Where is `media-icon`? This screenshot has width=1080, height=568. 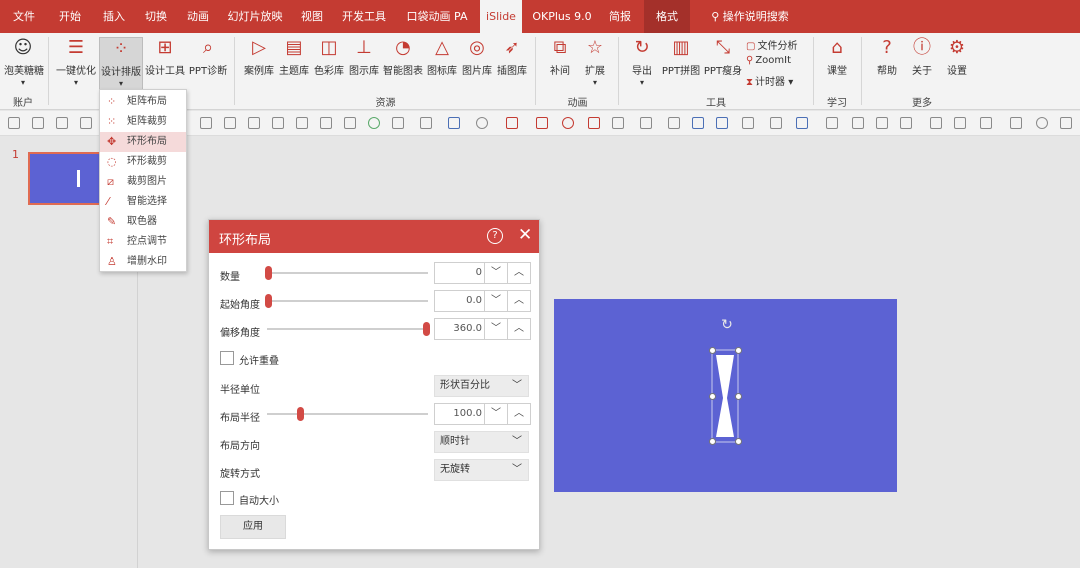
media-icon is located at coordinates (1016, 123).